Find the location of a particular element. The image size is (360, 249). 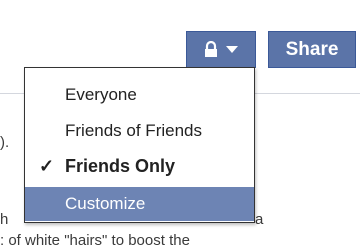

menu-item-label: Friends of Friends is located at coordinates (133, 130).